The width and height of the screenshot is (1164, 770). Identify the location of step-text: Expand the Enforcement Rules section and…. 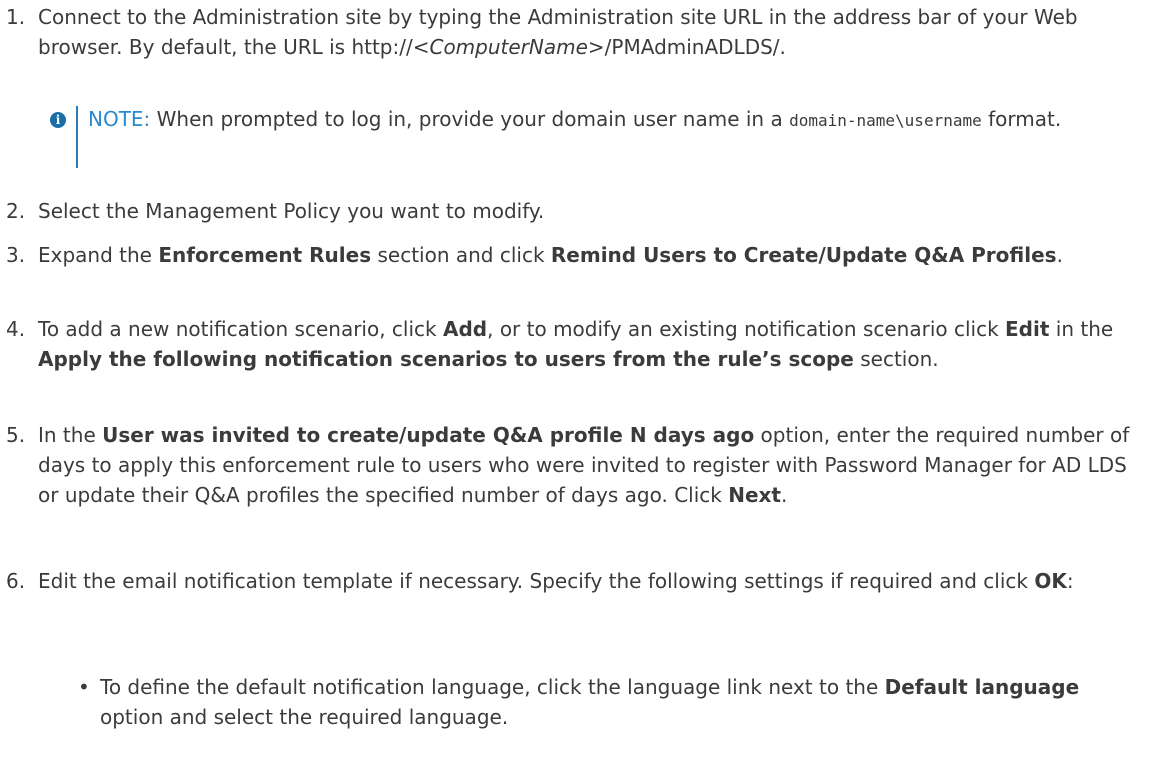
(550, 255).